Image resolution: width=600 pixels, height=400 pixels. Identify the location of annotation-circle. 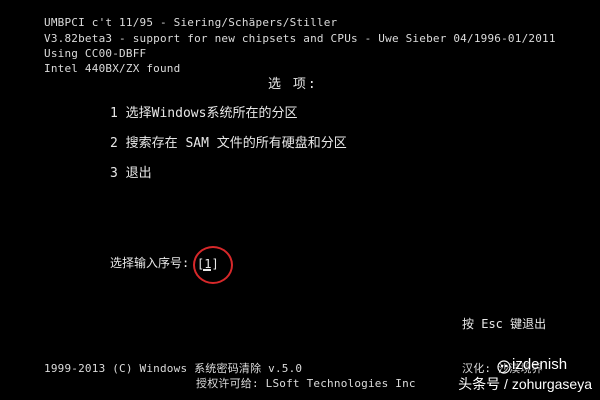
(213, 265).